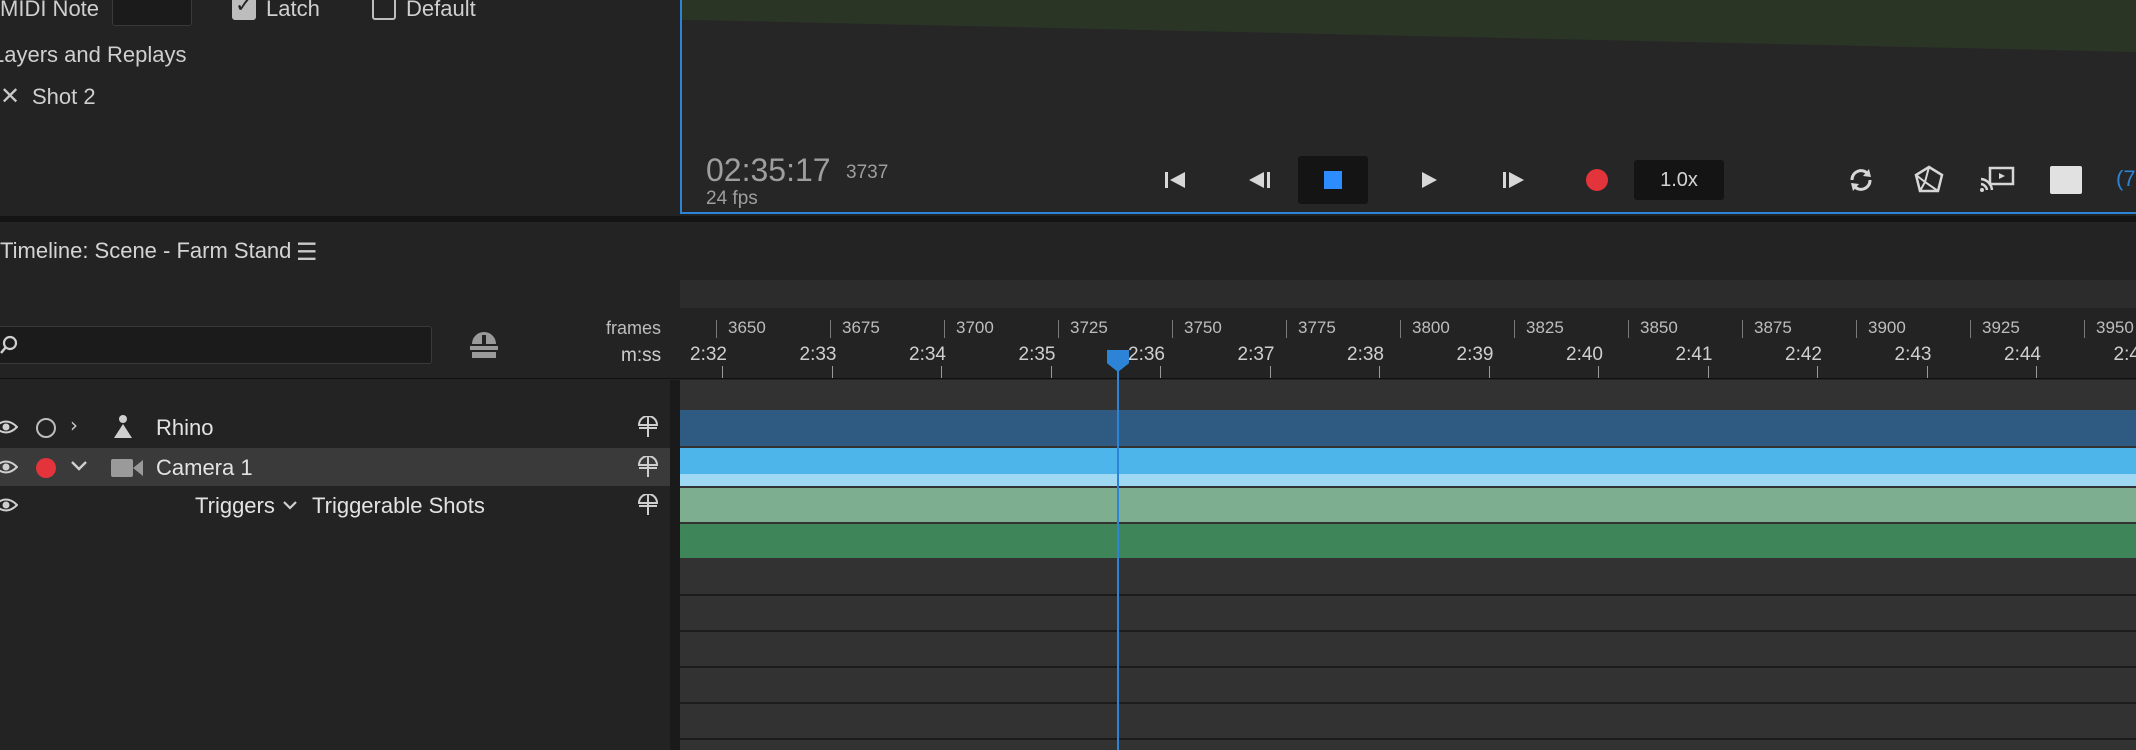 The image size is (2136, 750). I want to click on frame-tick-label: 3800, so click(1431, 327).